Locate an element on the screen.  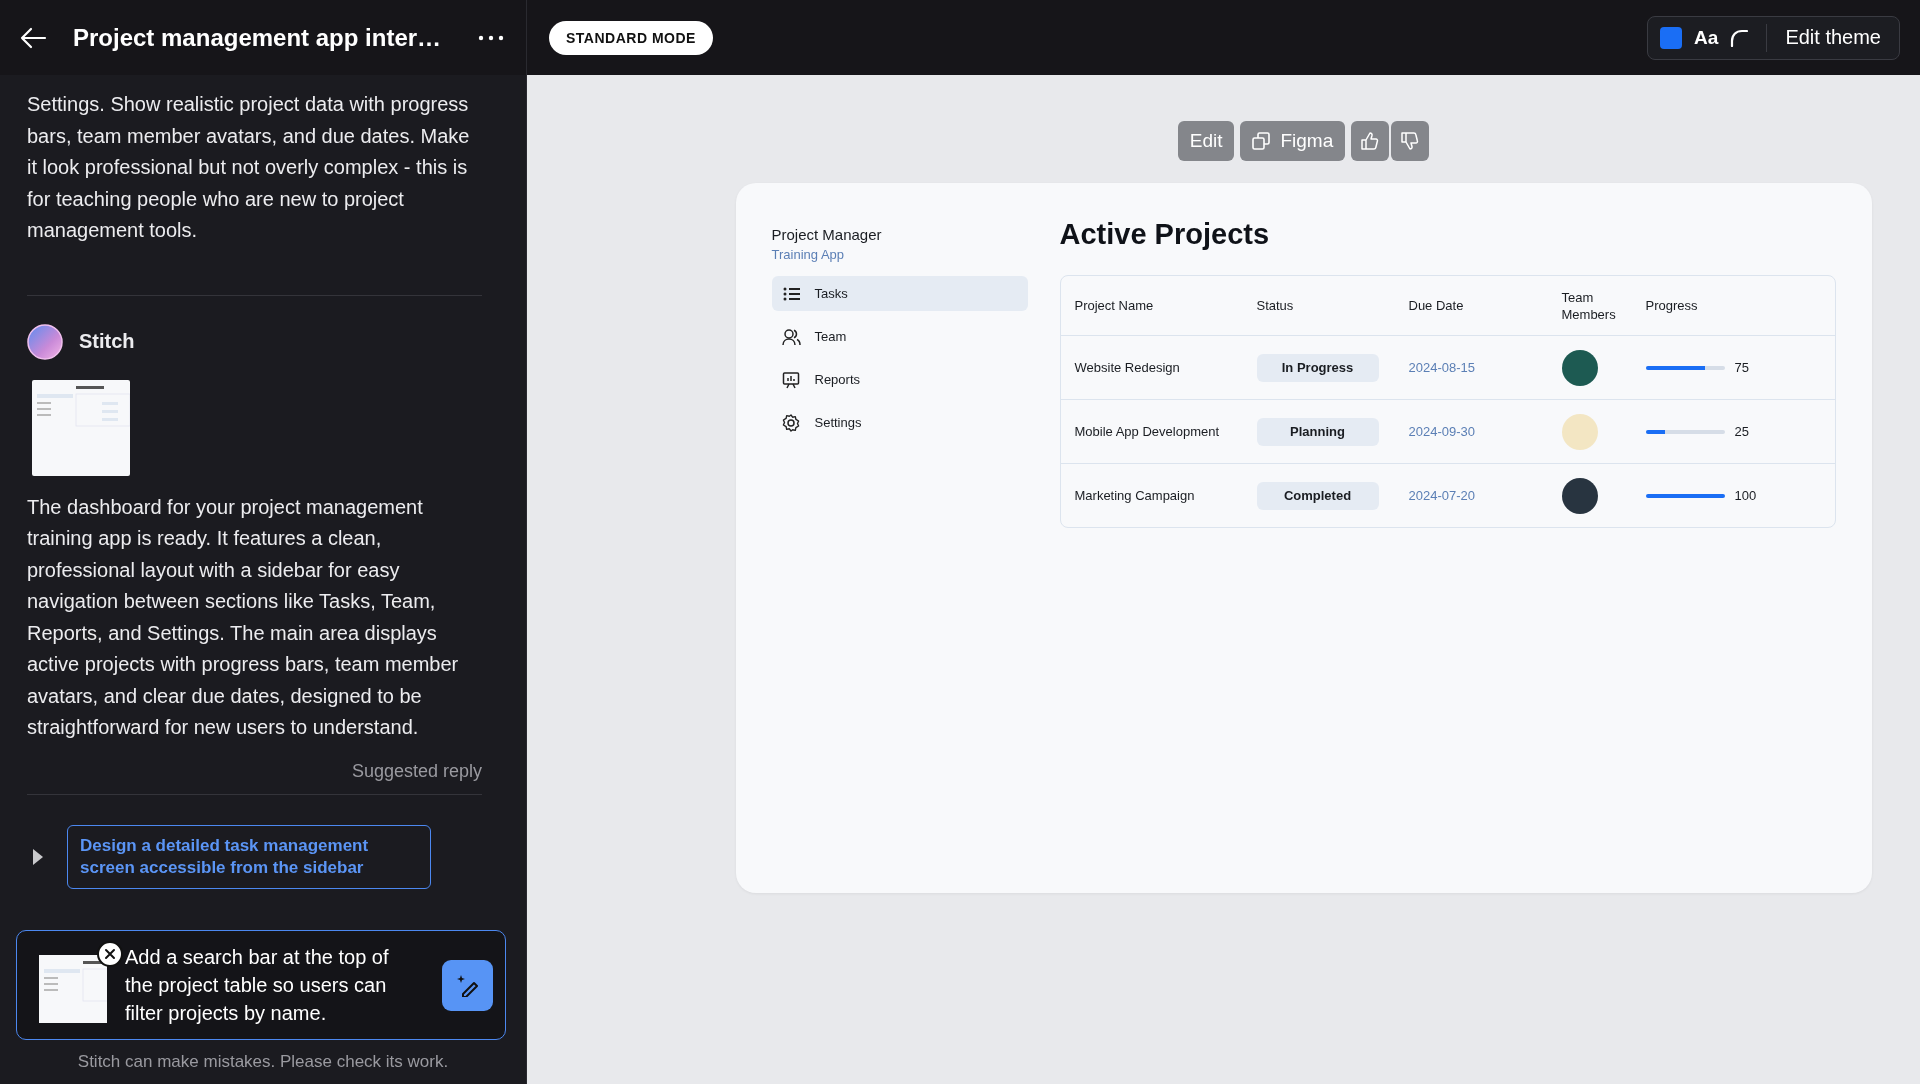
thumbs-down-icon is located at coordinates (1410, 141).